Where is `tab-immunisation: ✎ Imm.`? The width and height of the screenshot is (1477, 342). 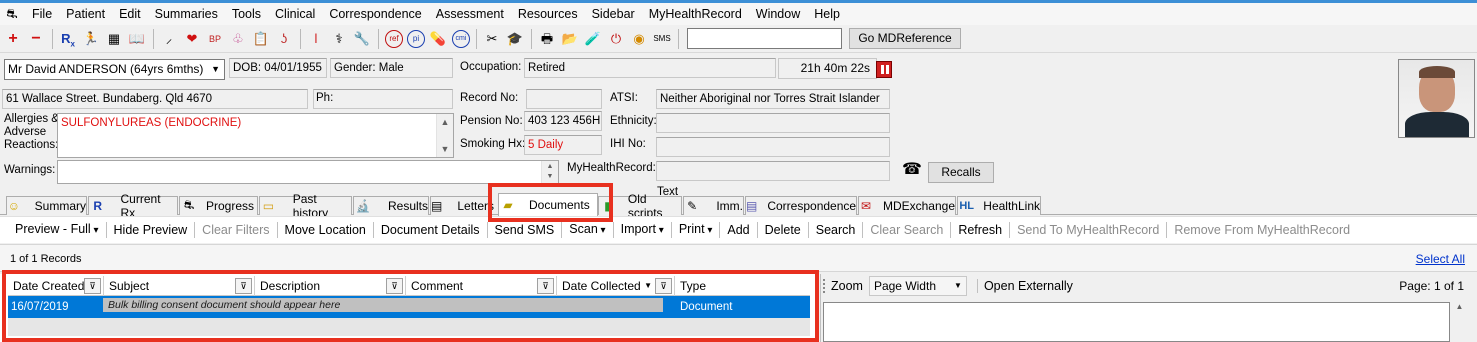
tab-immunisation: ✎ Imm. is located at coordinates (713, 205).